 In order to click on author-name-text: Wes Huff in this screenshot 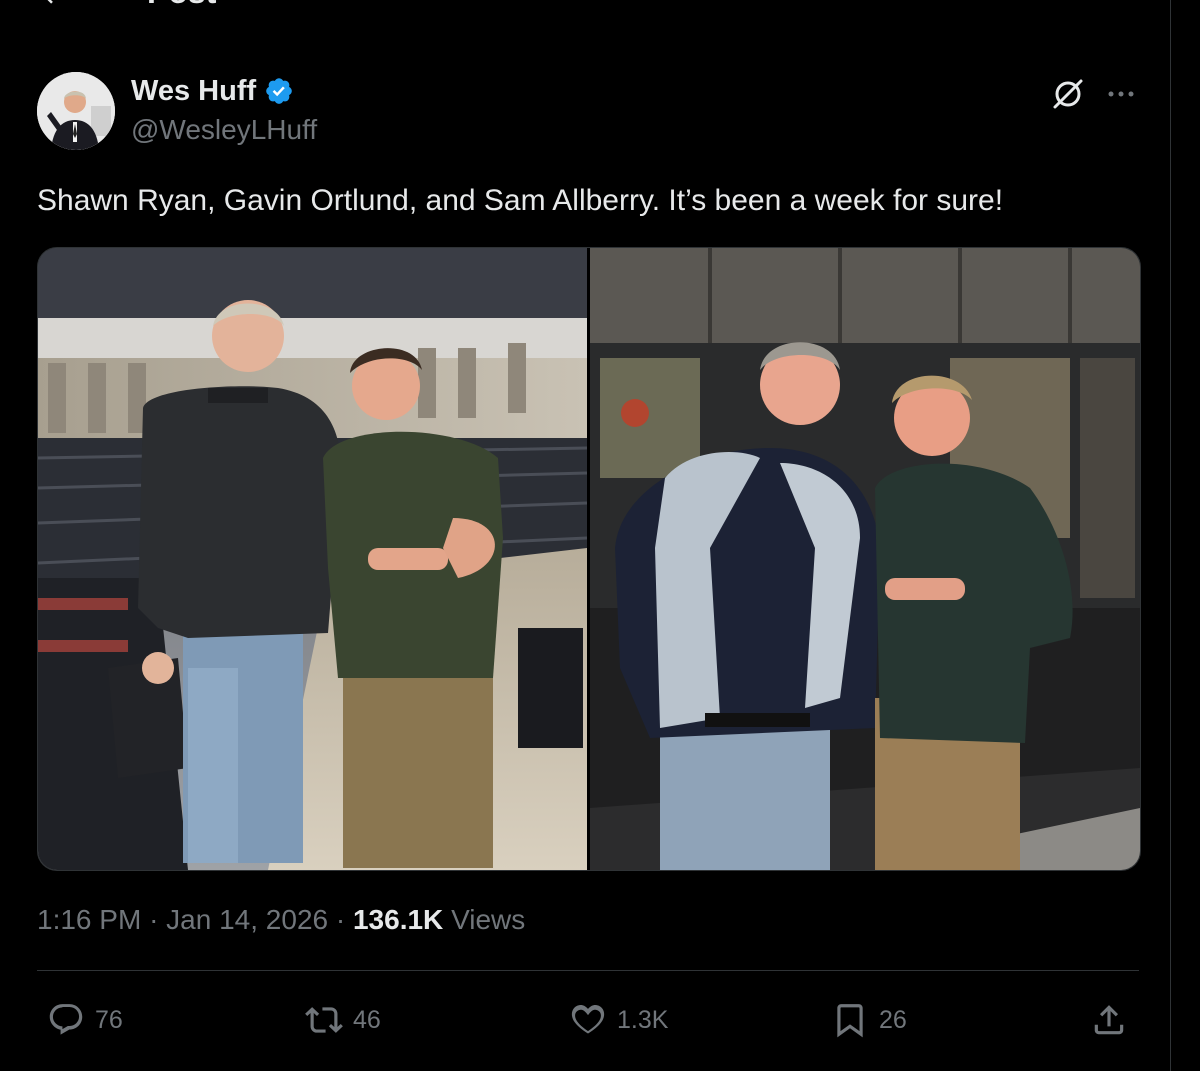, I will do `click(194, 91)`.